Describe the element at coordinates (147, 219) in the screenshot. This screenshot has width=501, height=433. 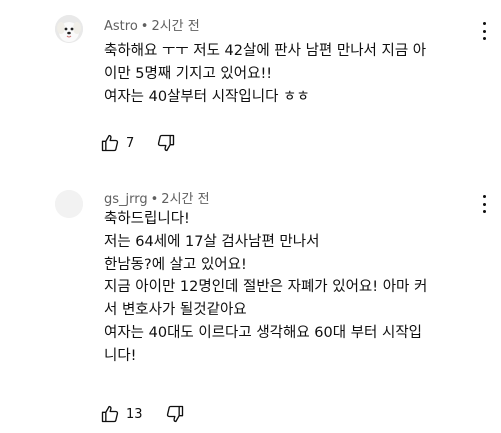
I see `comment-line: 축하드립니다!` at that location.